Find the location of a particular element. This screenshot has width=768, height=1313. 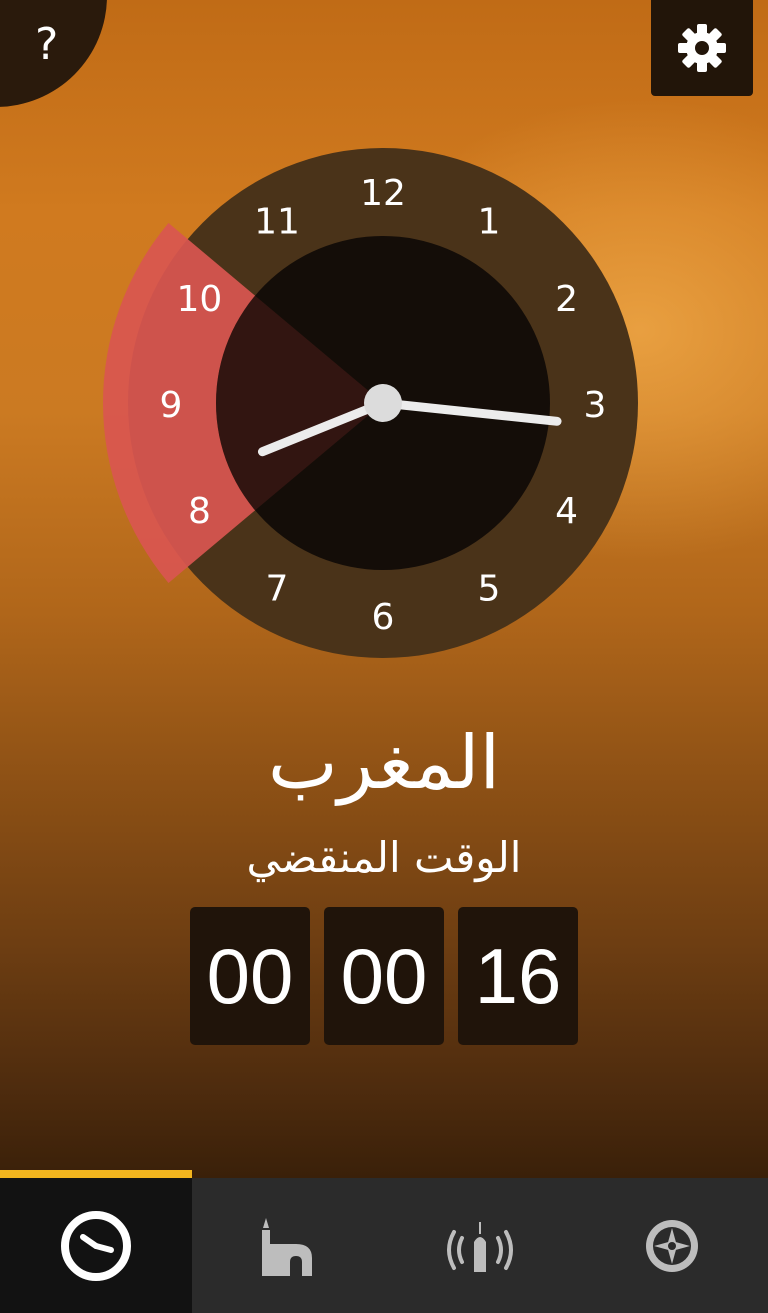

elapsed-time-label: الوقت المنقضي is located at coordinates (384, 857).